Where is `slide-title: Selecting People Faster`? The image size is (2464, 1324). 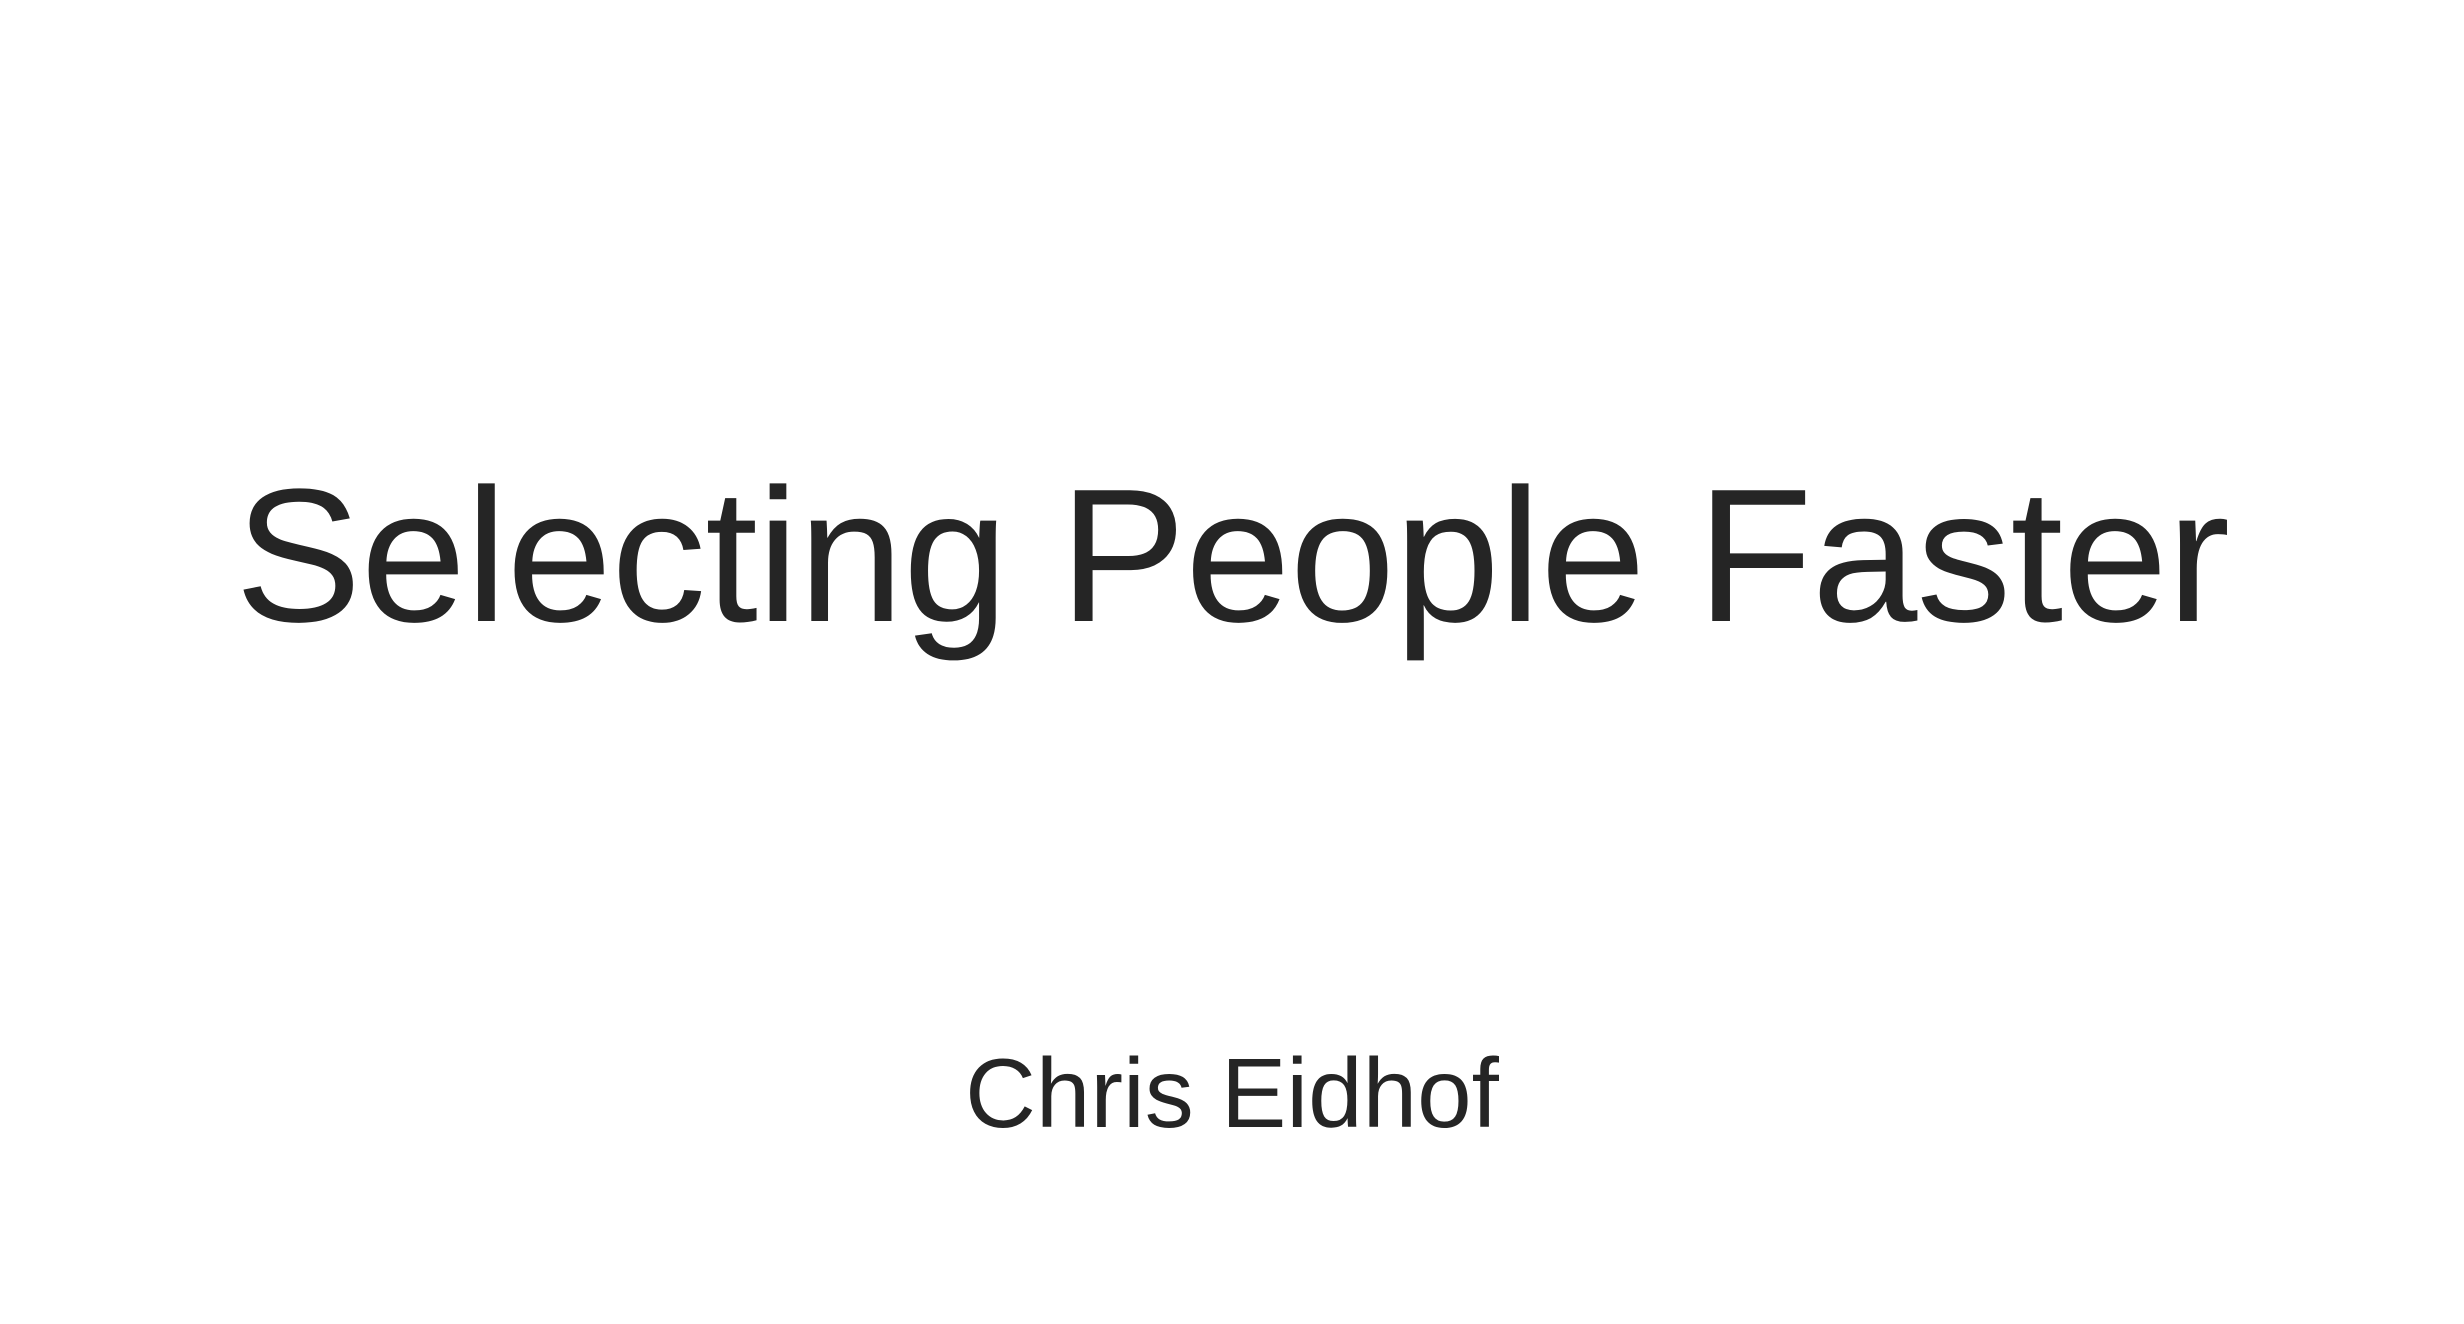 slide-title: Selecting People Faster is located at coordinates (1232, 556).